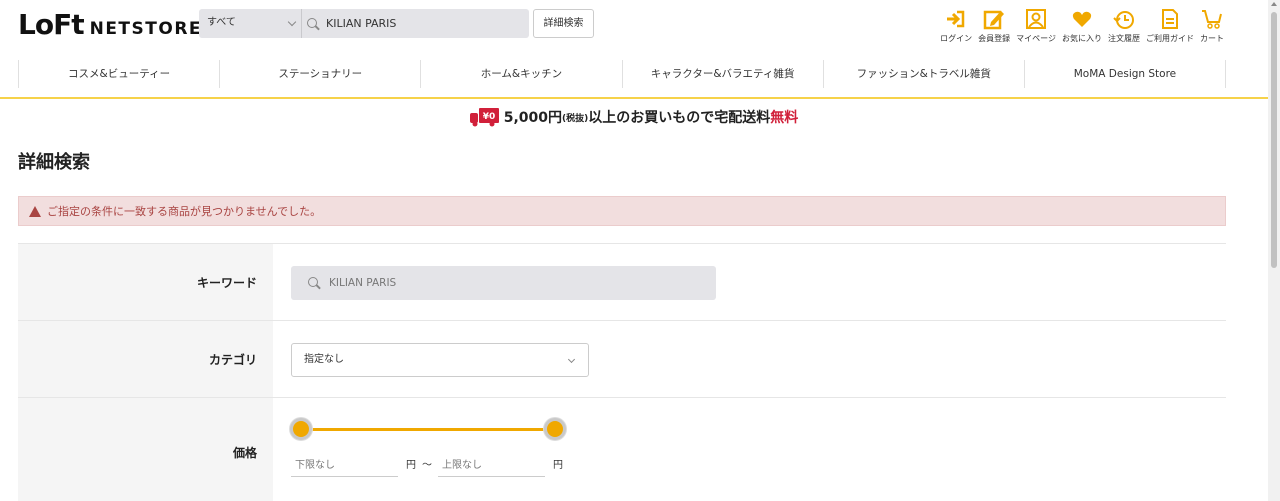 The width and height of the screenshot is (1280, 501). I want to click on price-max-handle, so click(555, 429).